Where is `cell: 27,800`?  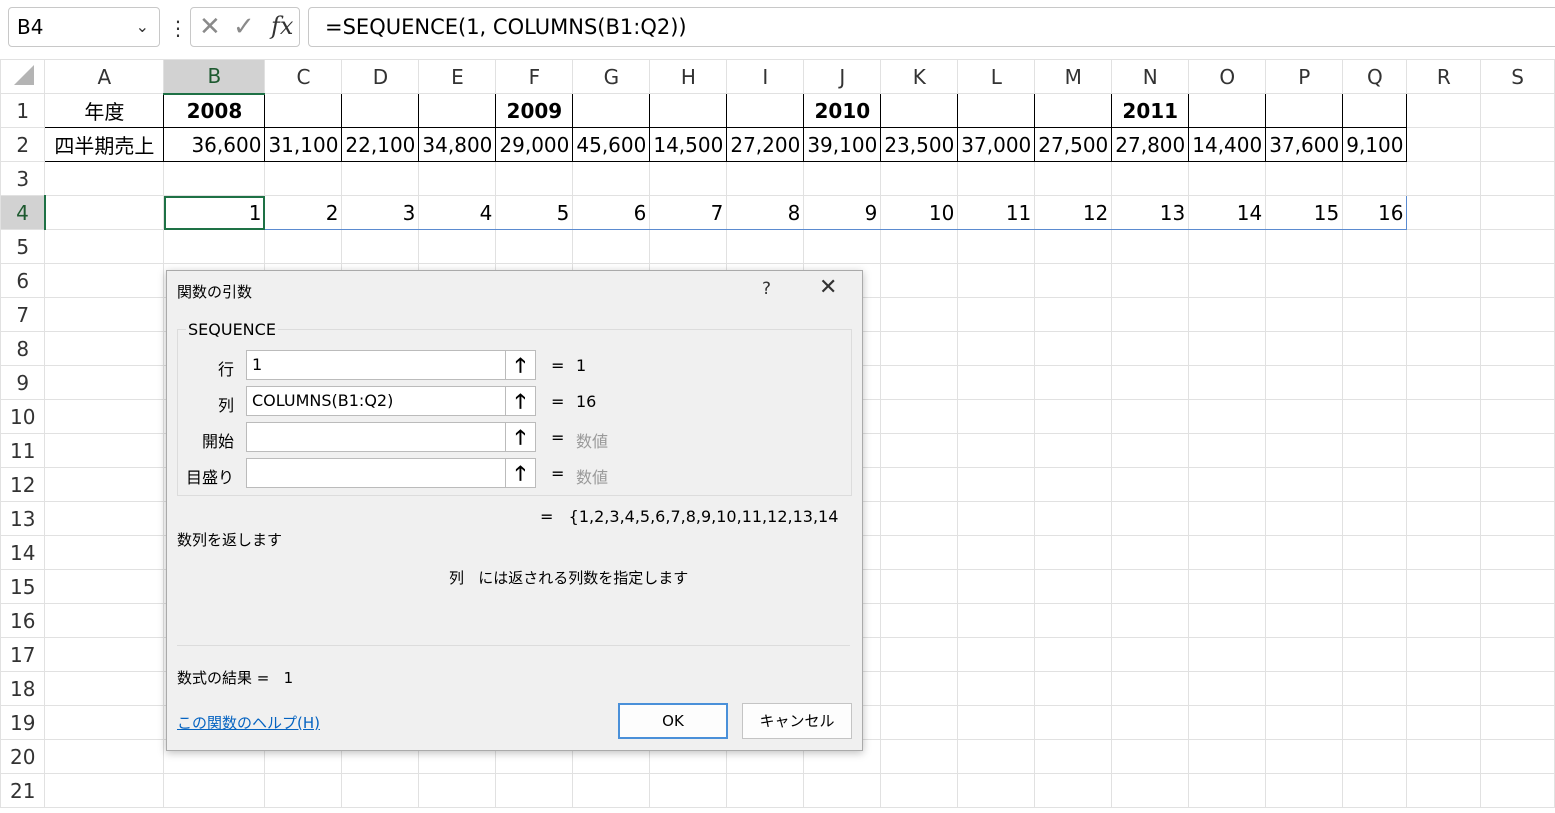 cell: 27,800 is located at coordinates (1150, 144).